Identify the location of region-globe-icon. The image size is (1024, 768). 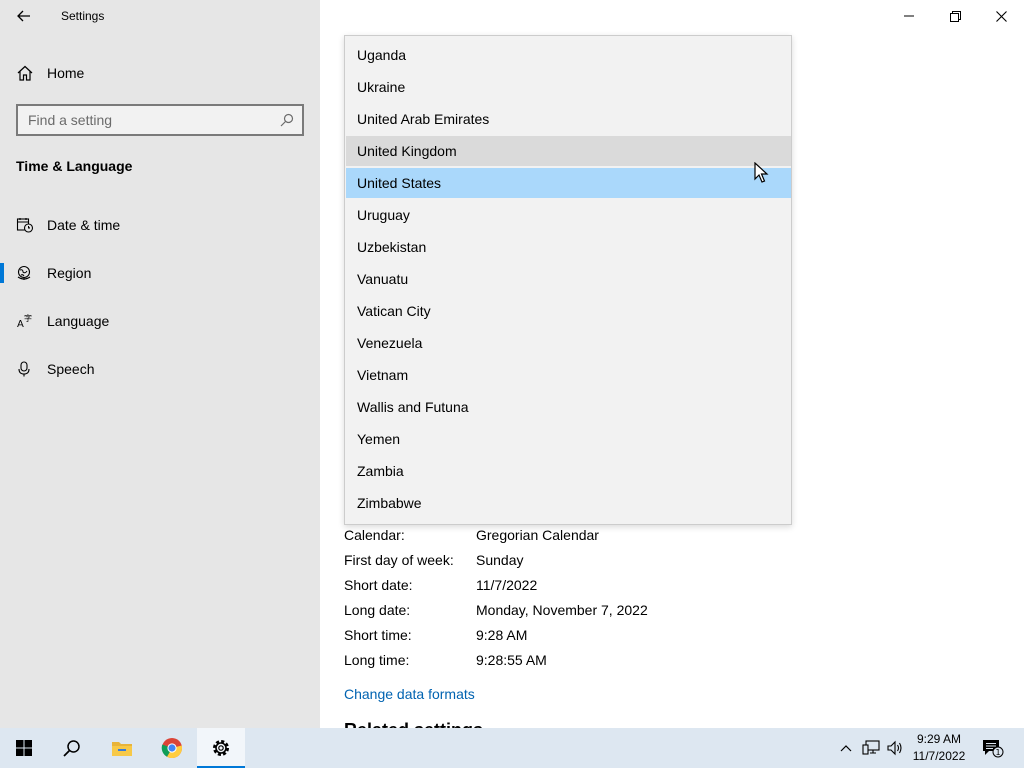
(24, 272).